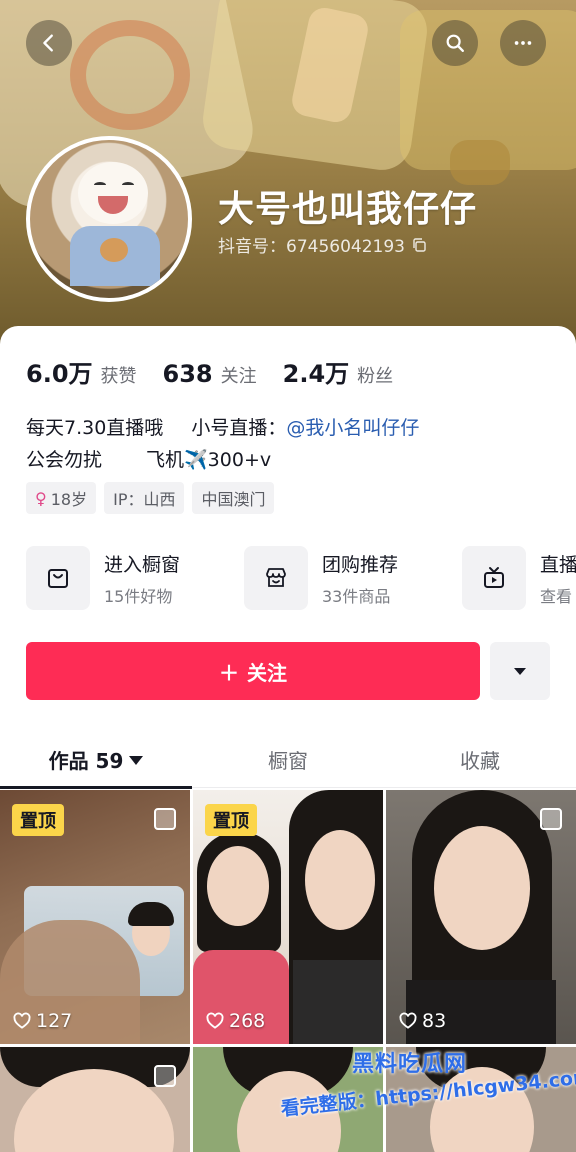  Describe the element at coordinates (267, 672) in the screenshot. I see `follow-label: 关注` at that location.